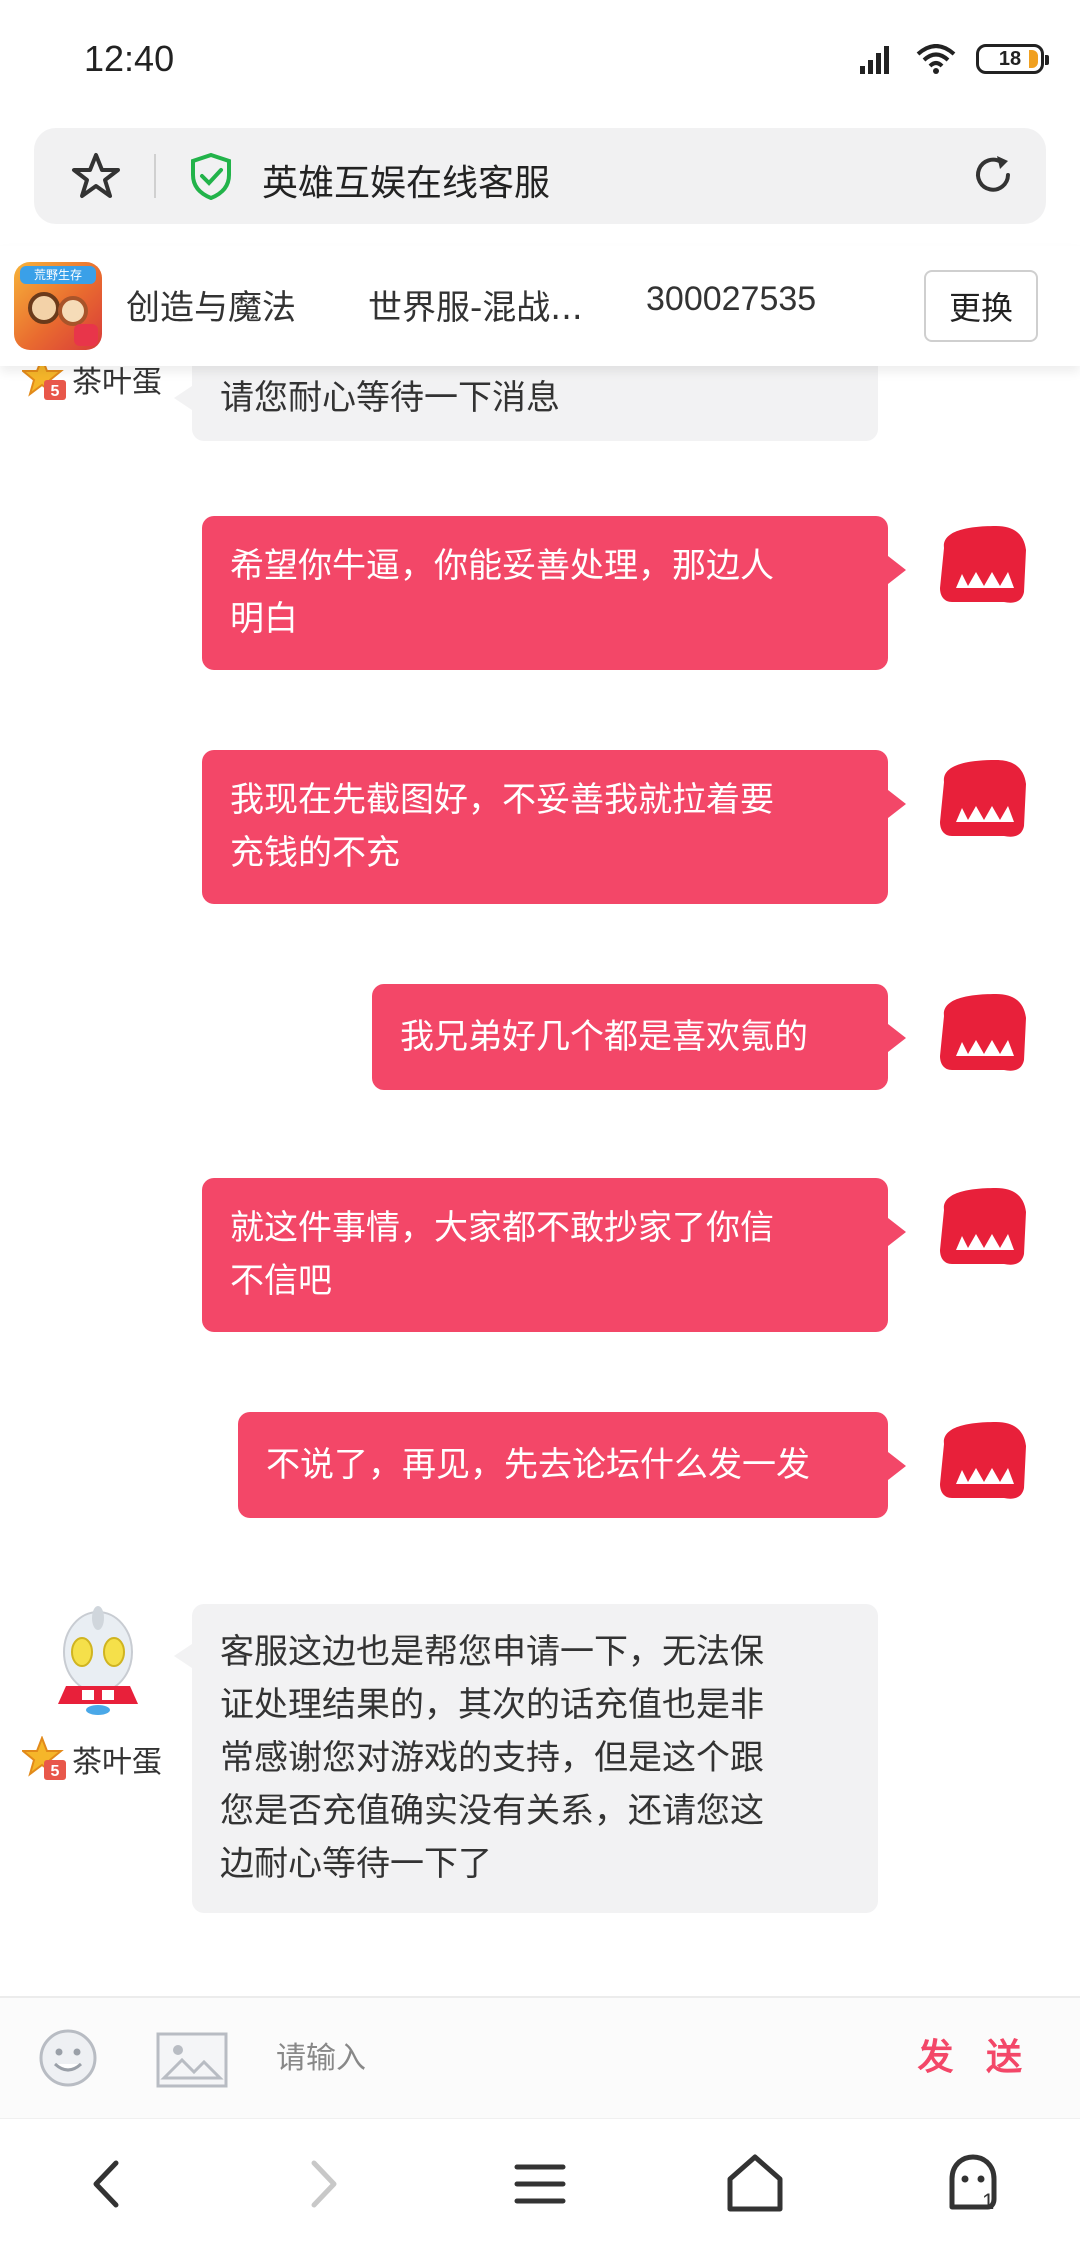  Describe the element at coordinates (98, 1660) in the screenshot. I see `agent-avatar` at that location.